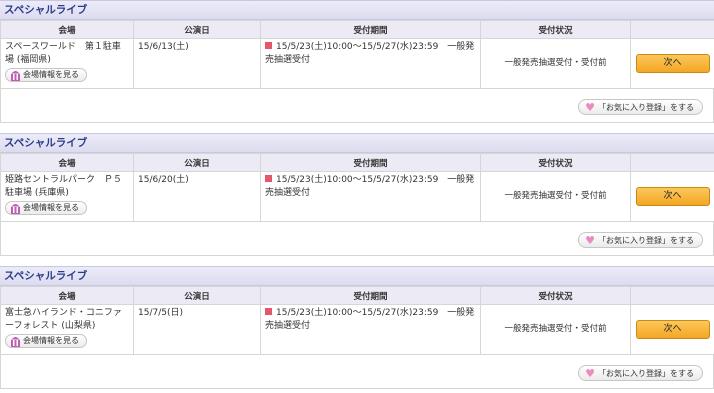 This screenshot has height=393, width=714. What do you see at coordinates (197, 329) in the screenshot?
I see `date-cell: 15/7/5(日)` at bounding box center [197, 329].